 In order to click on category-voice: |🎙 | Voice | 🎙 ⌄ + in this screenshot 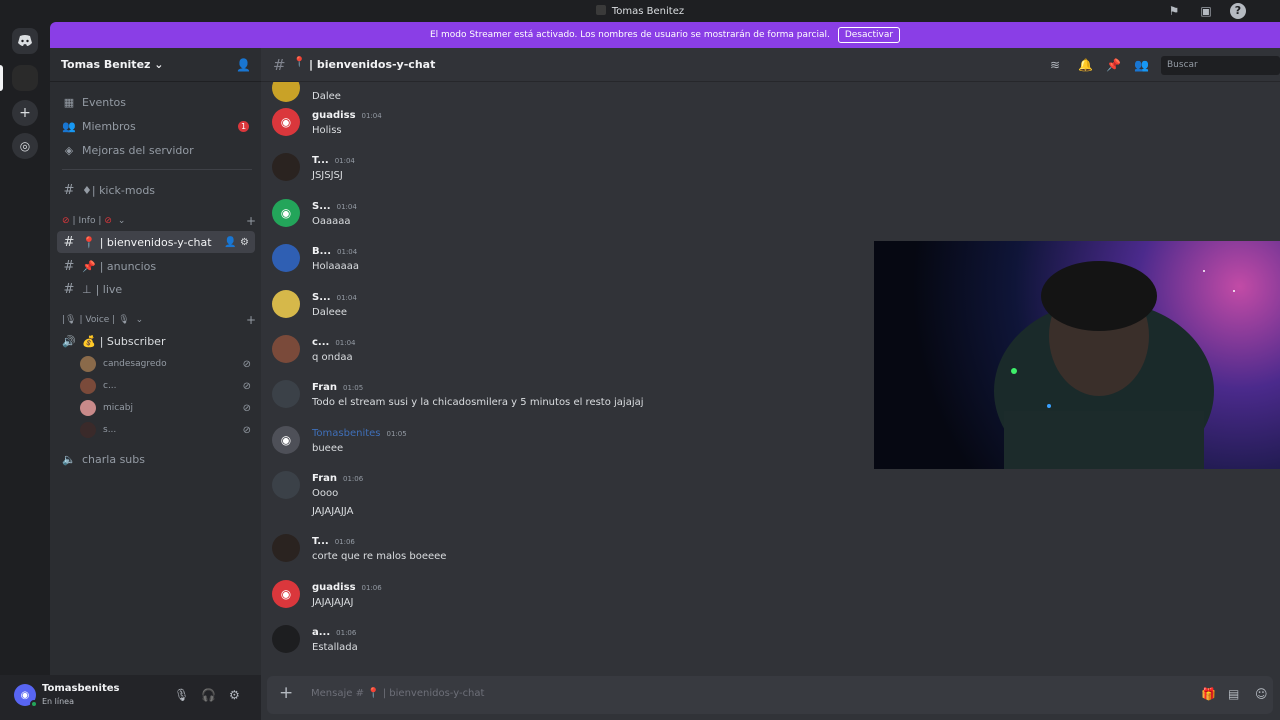, I will do `click(159, 320)`.